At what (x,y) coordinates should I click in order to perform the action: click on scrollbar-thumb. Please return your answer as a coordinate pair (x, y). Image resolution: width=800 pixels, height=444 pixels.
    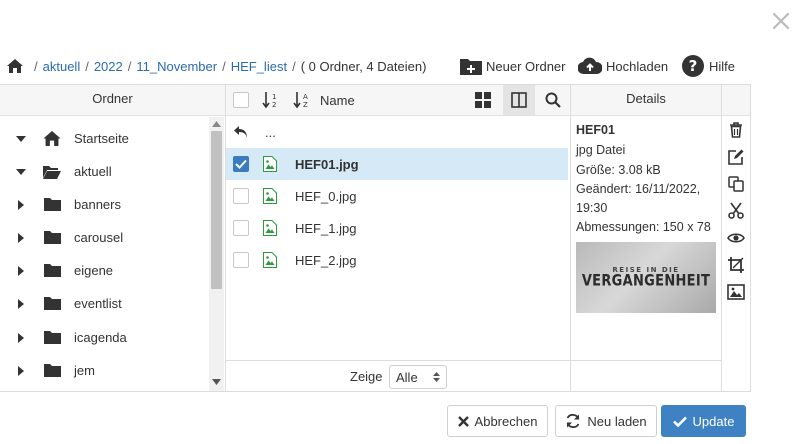
    Looking at the image, I should click on (216, 210).